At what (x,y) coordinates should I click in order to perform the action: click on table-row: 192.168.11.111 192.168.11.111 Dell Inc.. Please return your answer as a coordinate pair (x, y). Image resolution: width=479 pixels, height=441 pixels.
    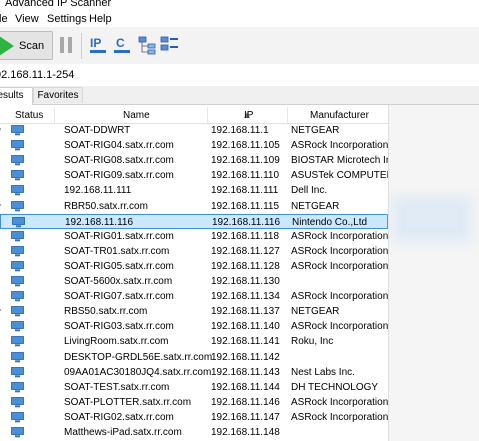
    Looking at the image, I should click on (194, 190).